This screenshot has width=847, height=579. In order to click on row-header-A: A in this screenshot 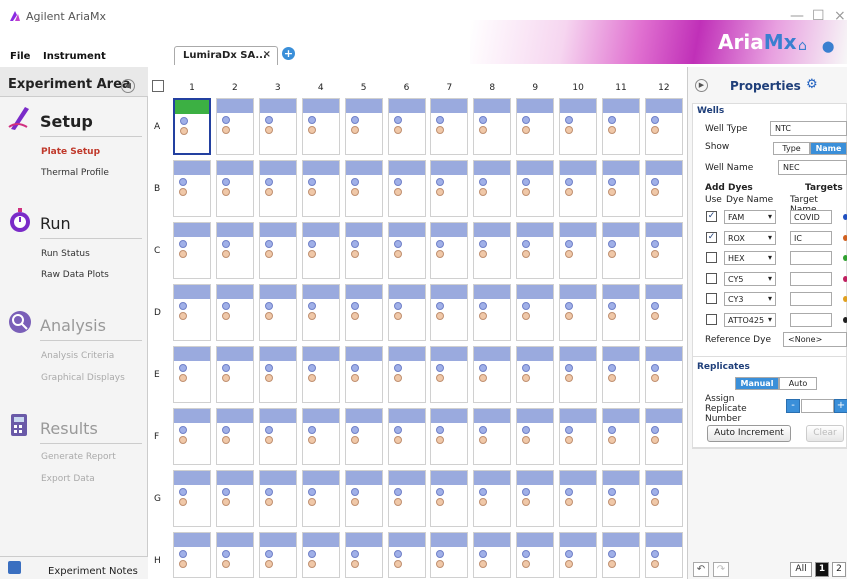, I will do `click(157, 127)`.